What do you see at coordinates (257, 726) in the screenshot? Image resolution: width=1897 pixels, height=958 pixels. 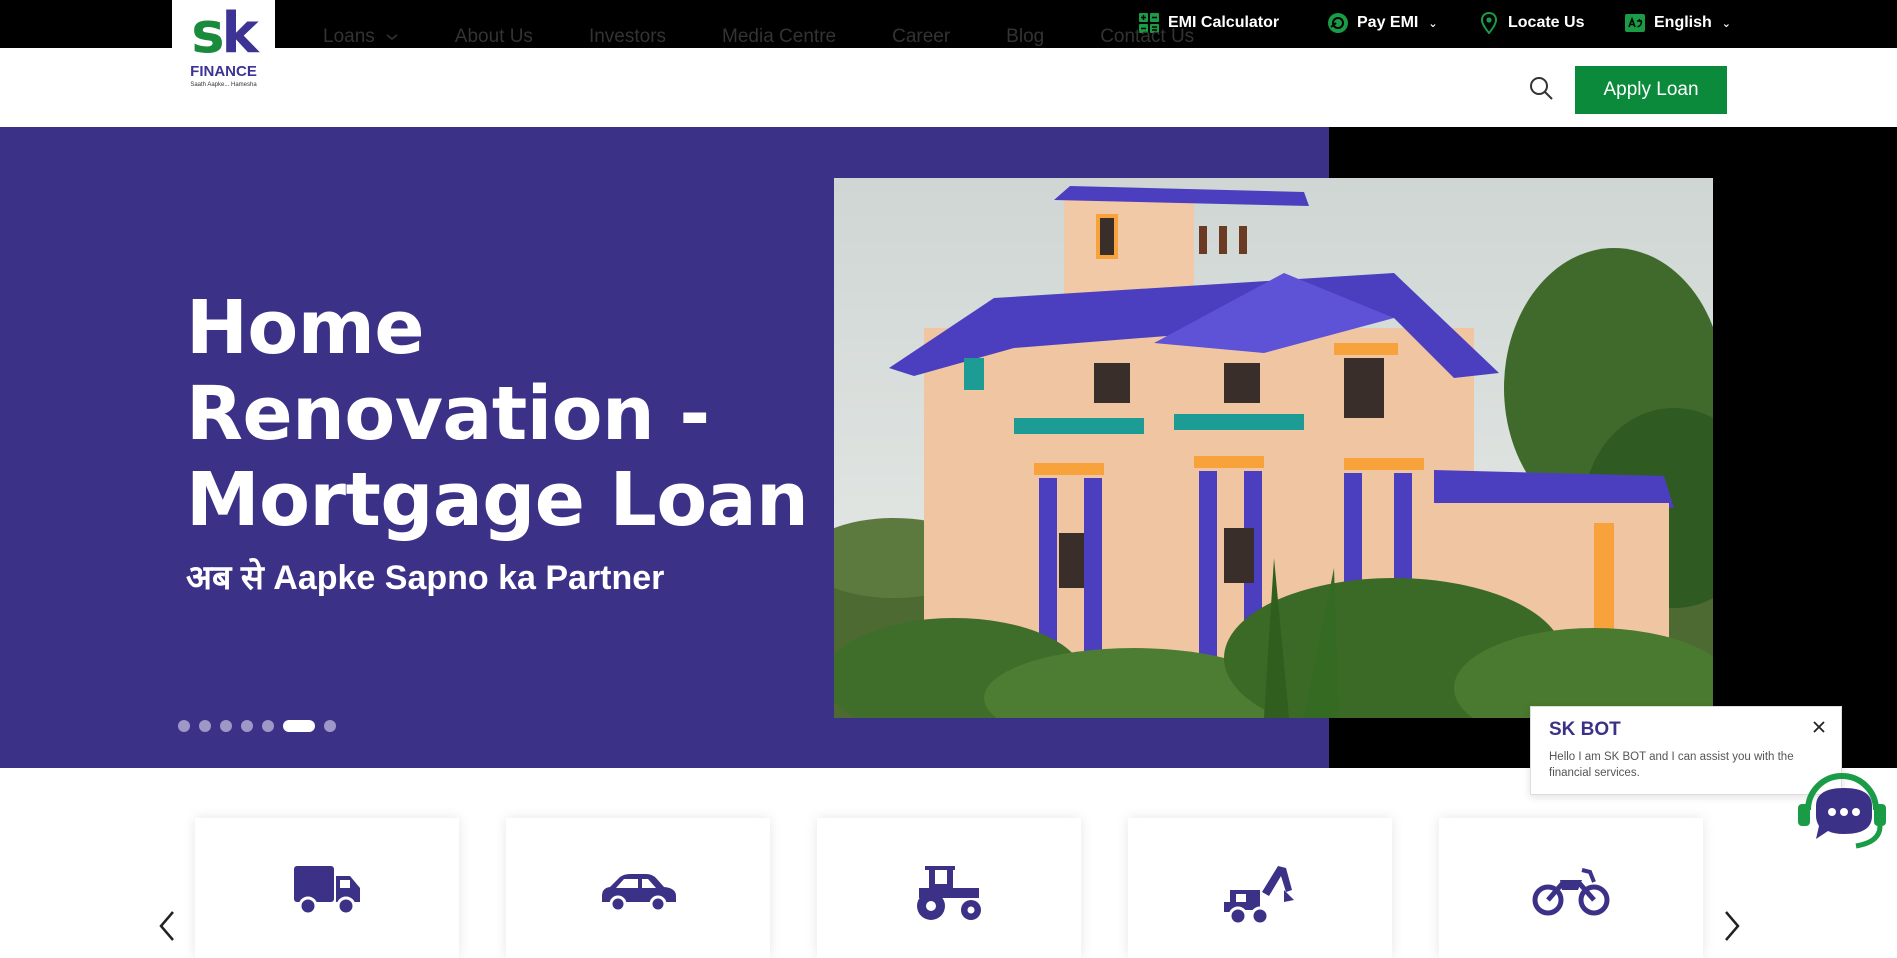 I see `carousel-dots` at bounding box center [257, 726].